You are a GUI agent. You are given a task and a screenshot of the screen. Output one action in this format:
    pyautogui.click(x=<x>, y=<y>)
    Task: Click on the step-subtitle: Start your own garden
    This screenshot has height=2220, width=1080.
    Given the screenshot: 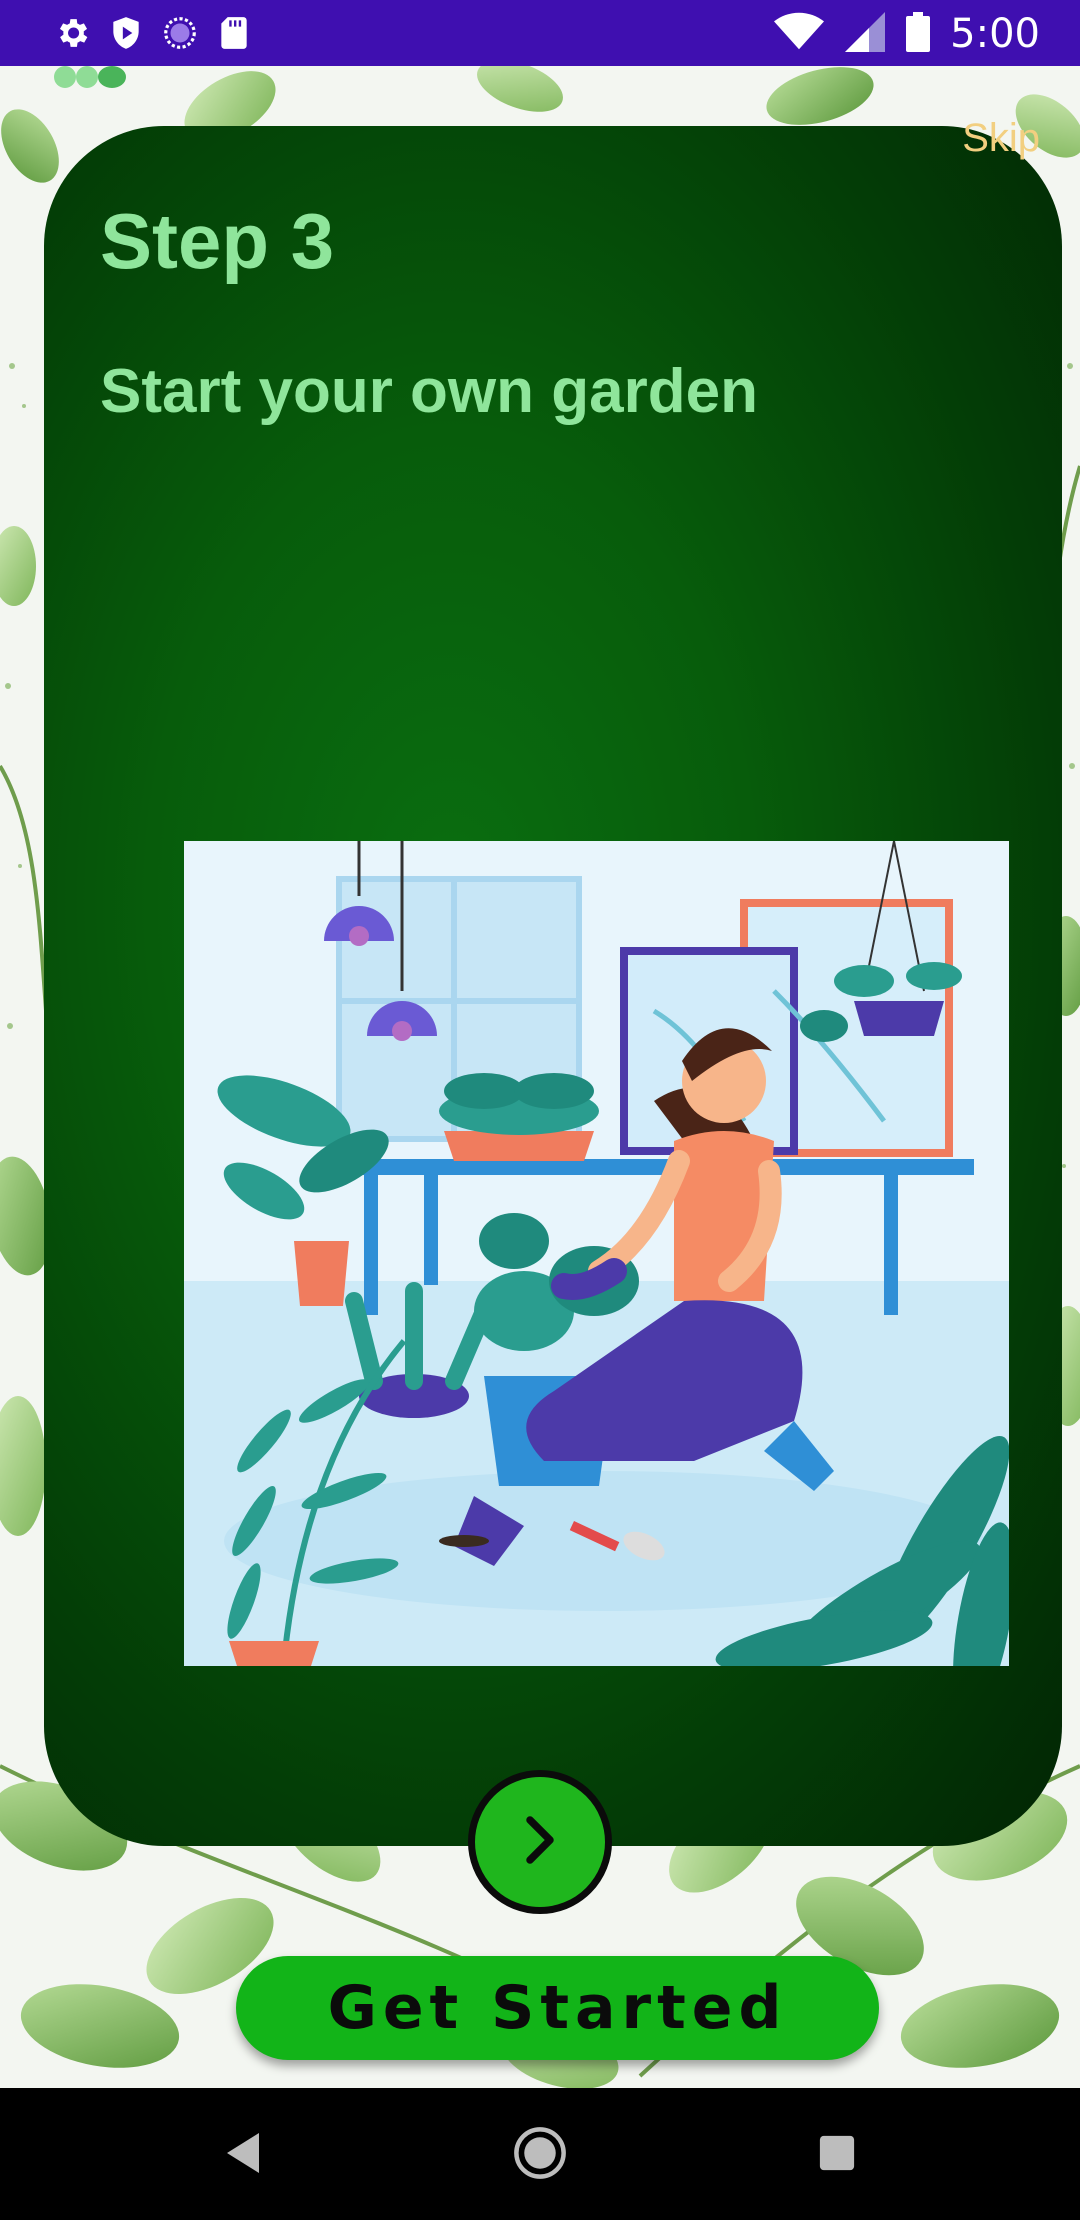 What is the action you would take?
    pyautogui.click(x=429, y=391)
    